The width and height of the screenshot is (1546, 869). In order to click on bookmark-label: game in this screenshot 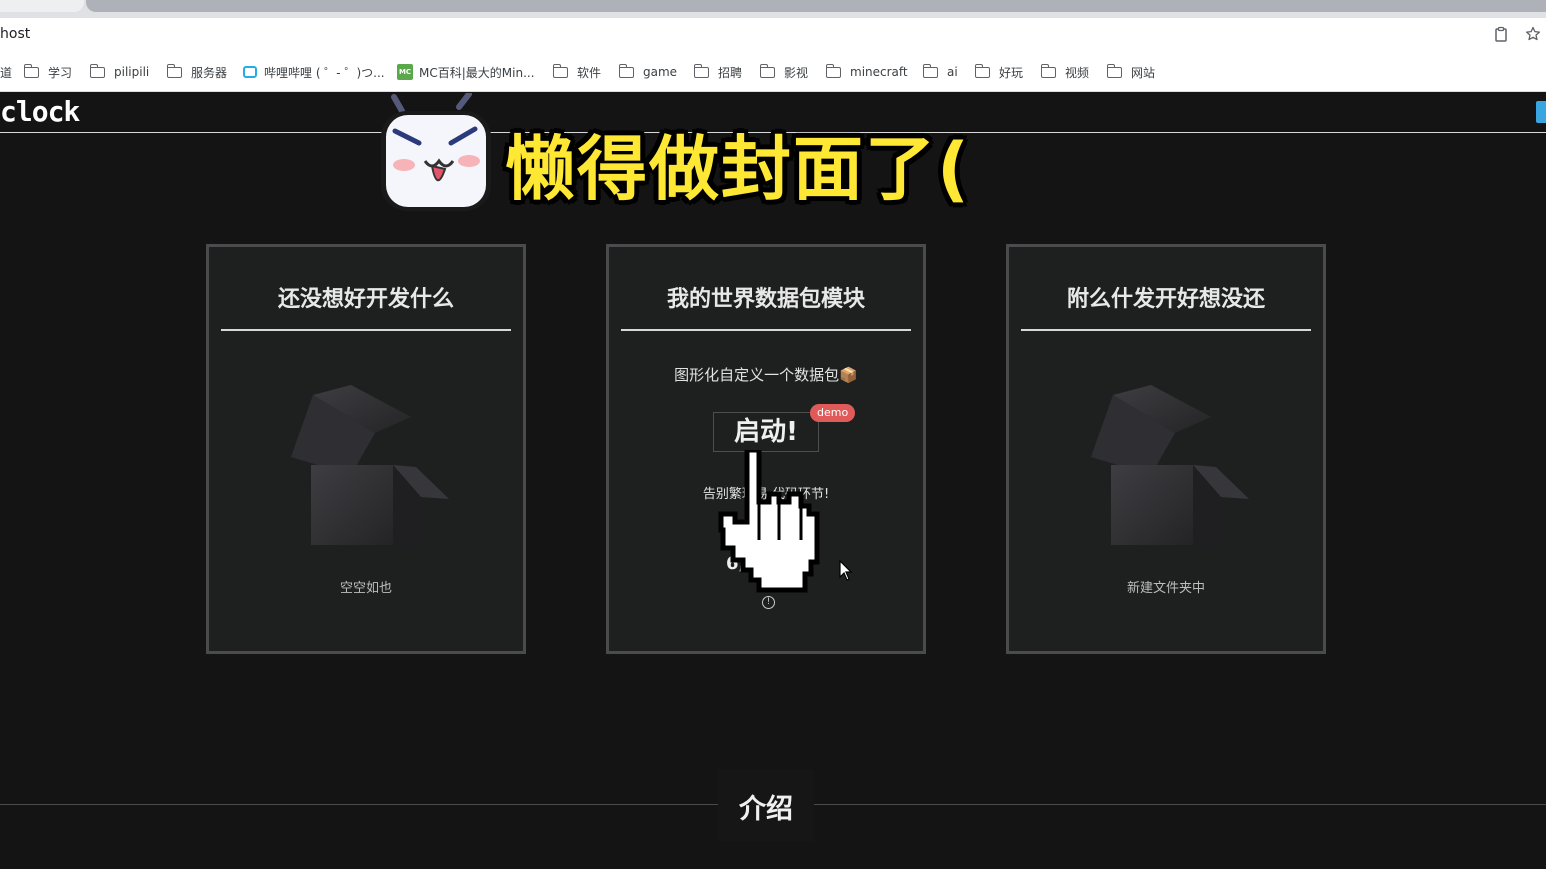, I will do `click(660, 72)`.